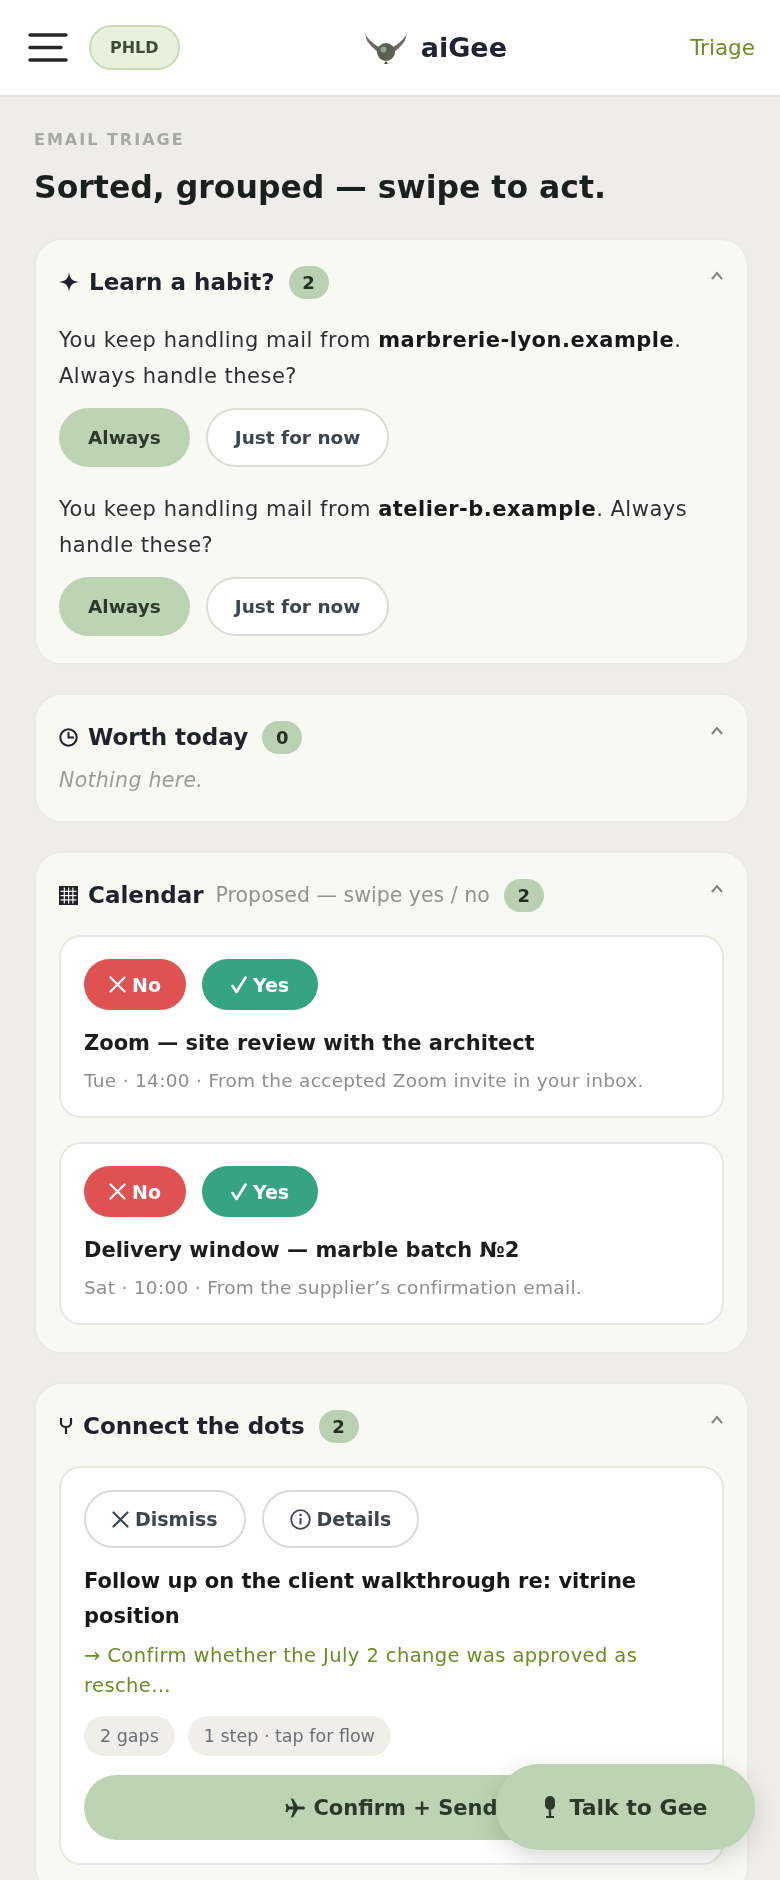 Image resolution: width=780 pixels, height=1880 pixels. I want to click on sparkle-icon, so click(69, 282).